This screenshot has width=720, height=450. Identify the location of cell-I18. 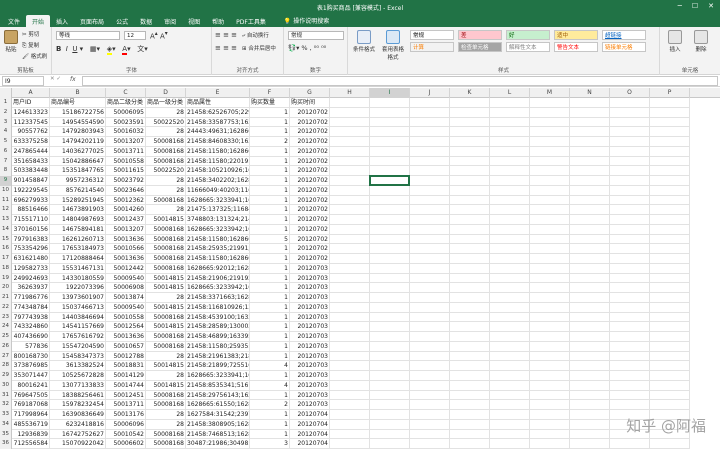
(390, 268).